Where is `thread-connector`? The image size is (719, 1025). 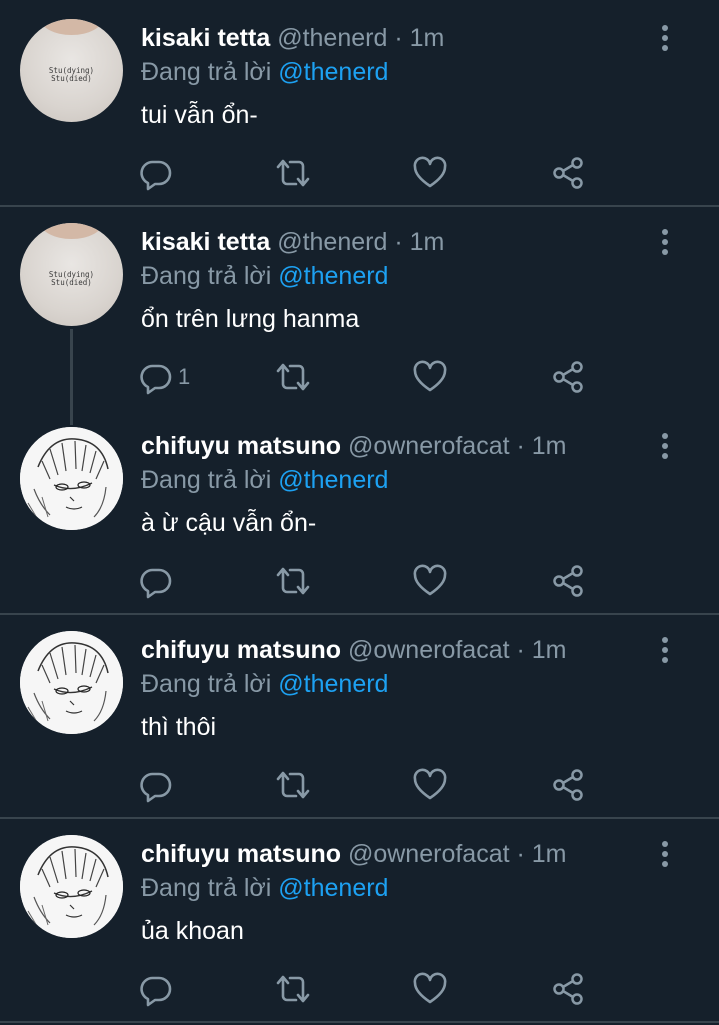
thread-connector is located at coordinates (71, 377).